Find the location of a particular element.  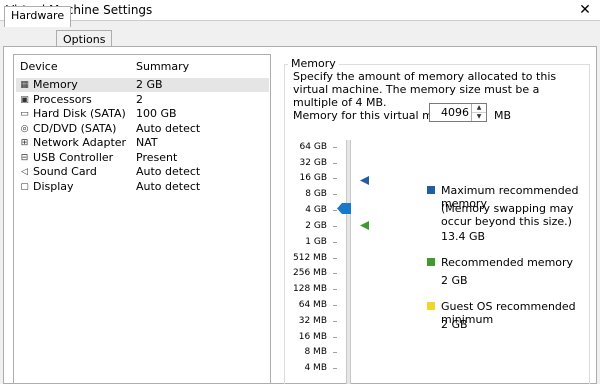

scale-label: 8 GB is located at coordinates (316, 194).